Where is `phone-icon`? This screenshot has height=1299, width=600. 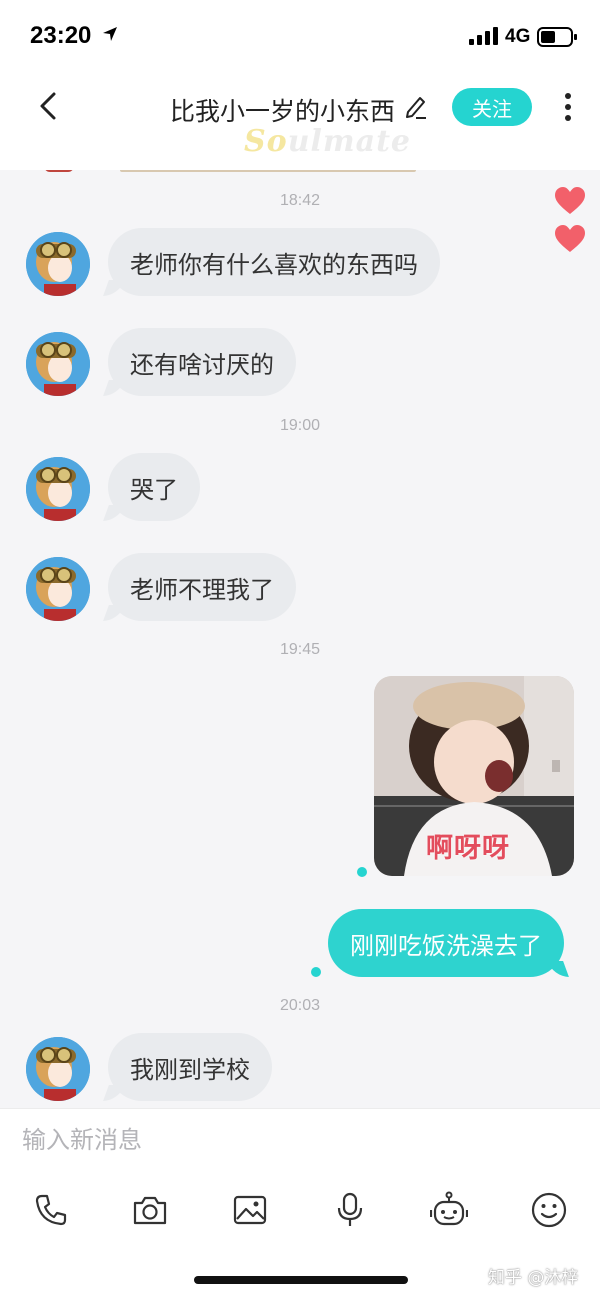 phone-icon is located at coordinates (51, 1210).